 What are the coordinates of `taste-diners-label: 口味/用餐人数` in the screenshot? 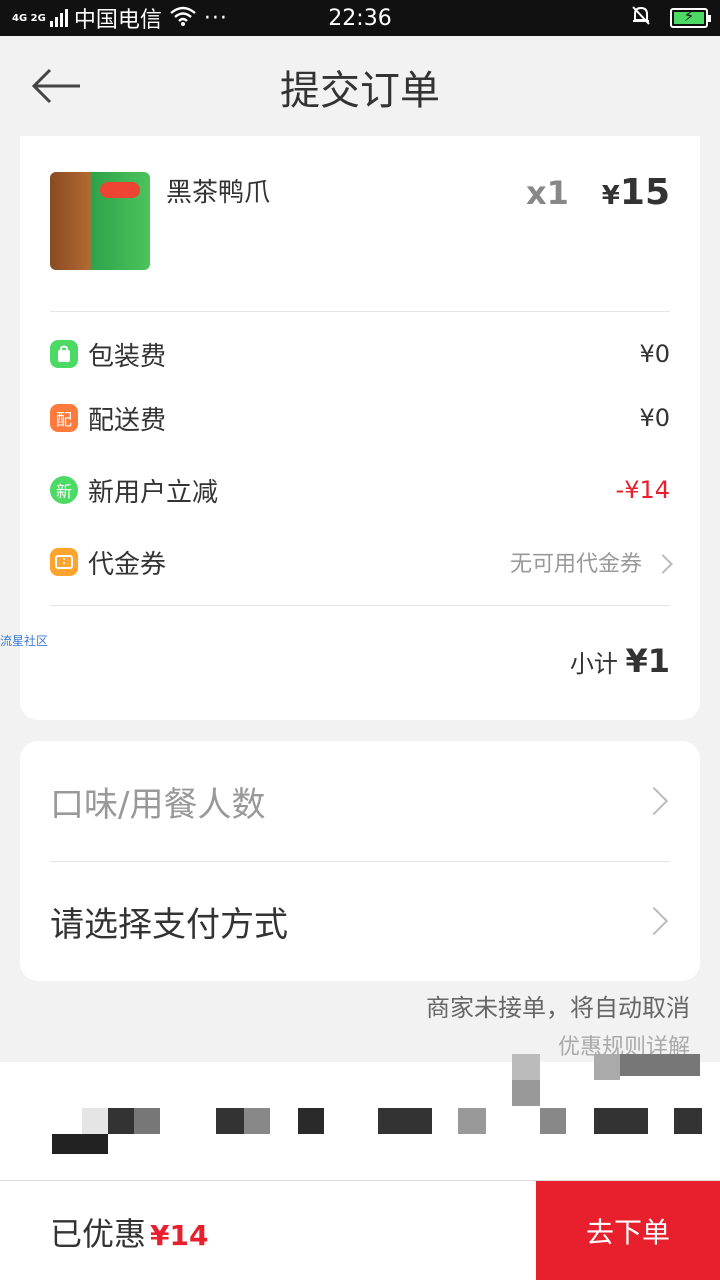 It's located at (158, 804).